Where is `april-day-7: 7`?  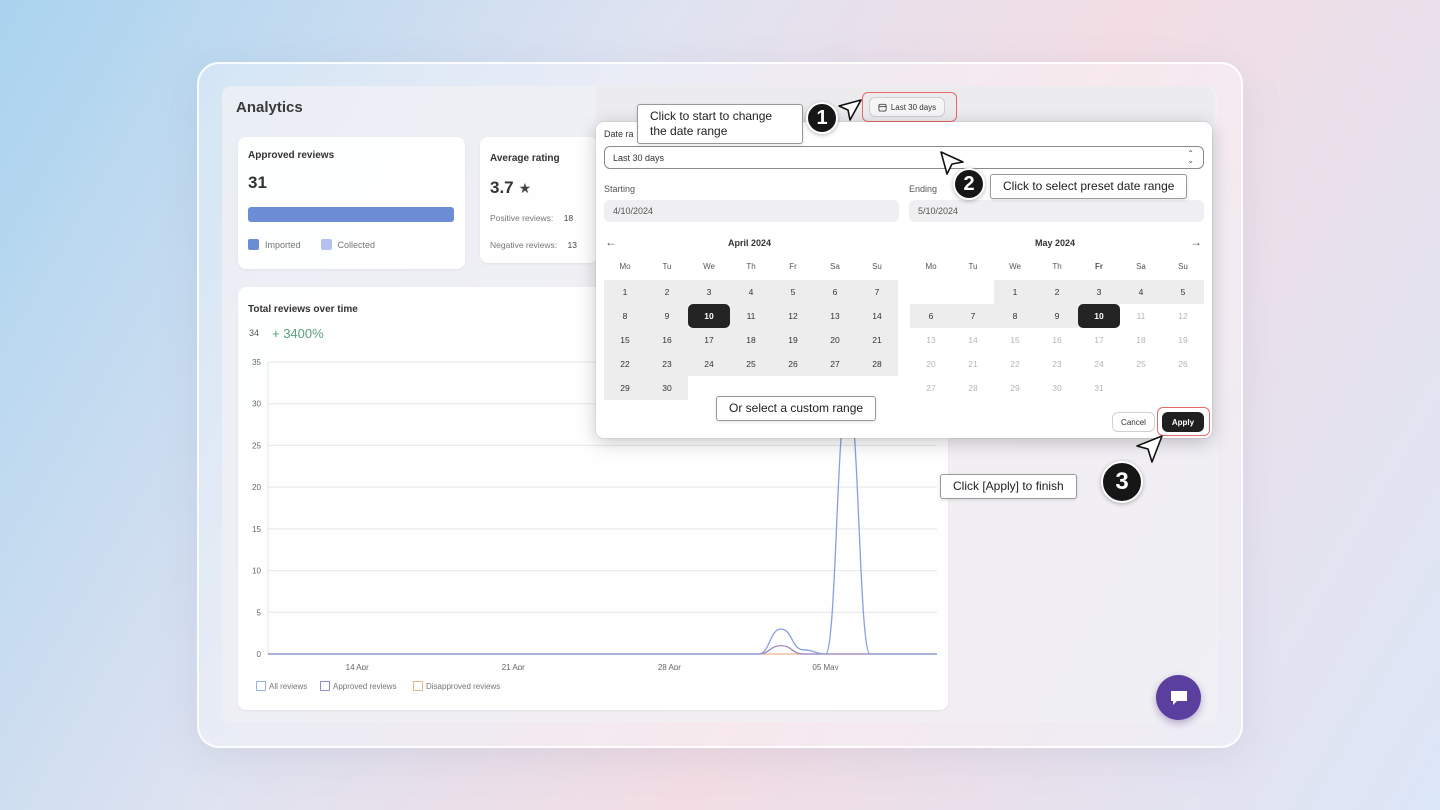 april-day-7: 7 is located at coordinates (877, 292).